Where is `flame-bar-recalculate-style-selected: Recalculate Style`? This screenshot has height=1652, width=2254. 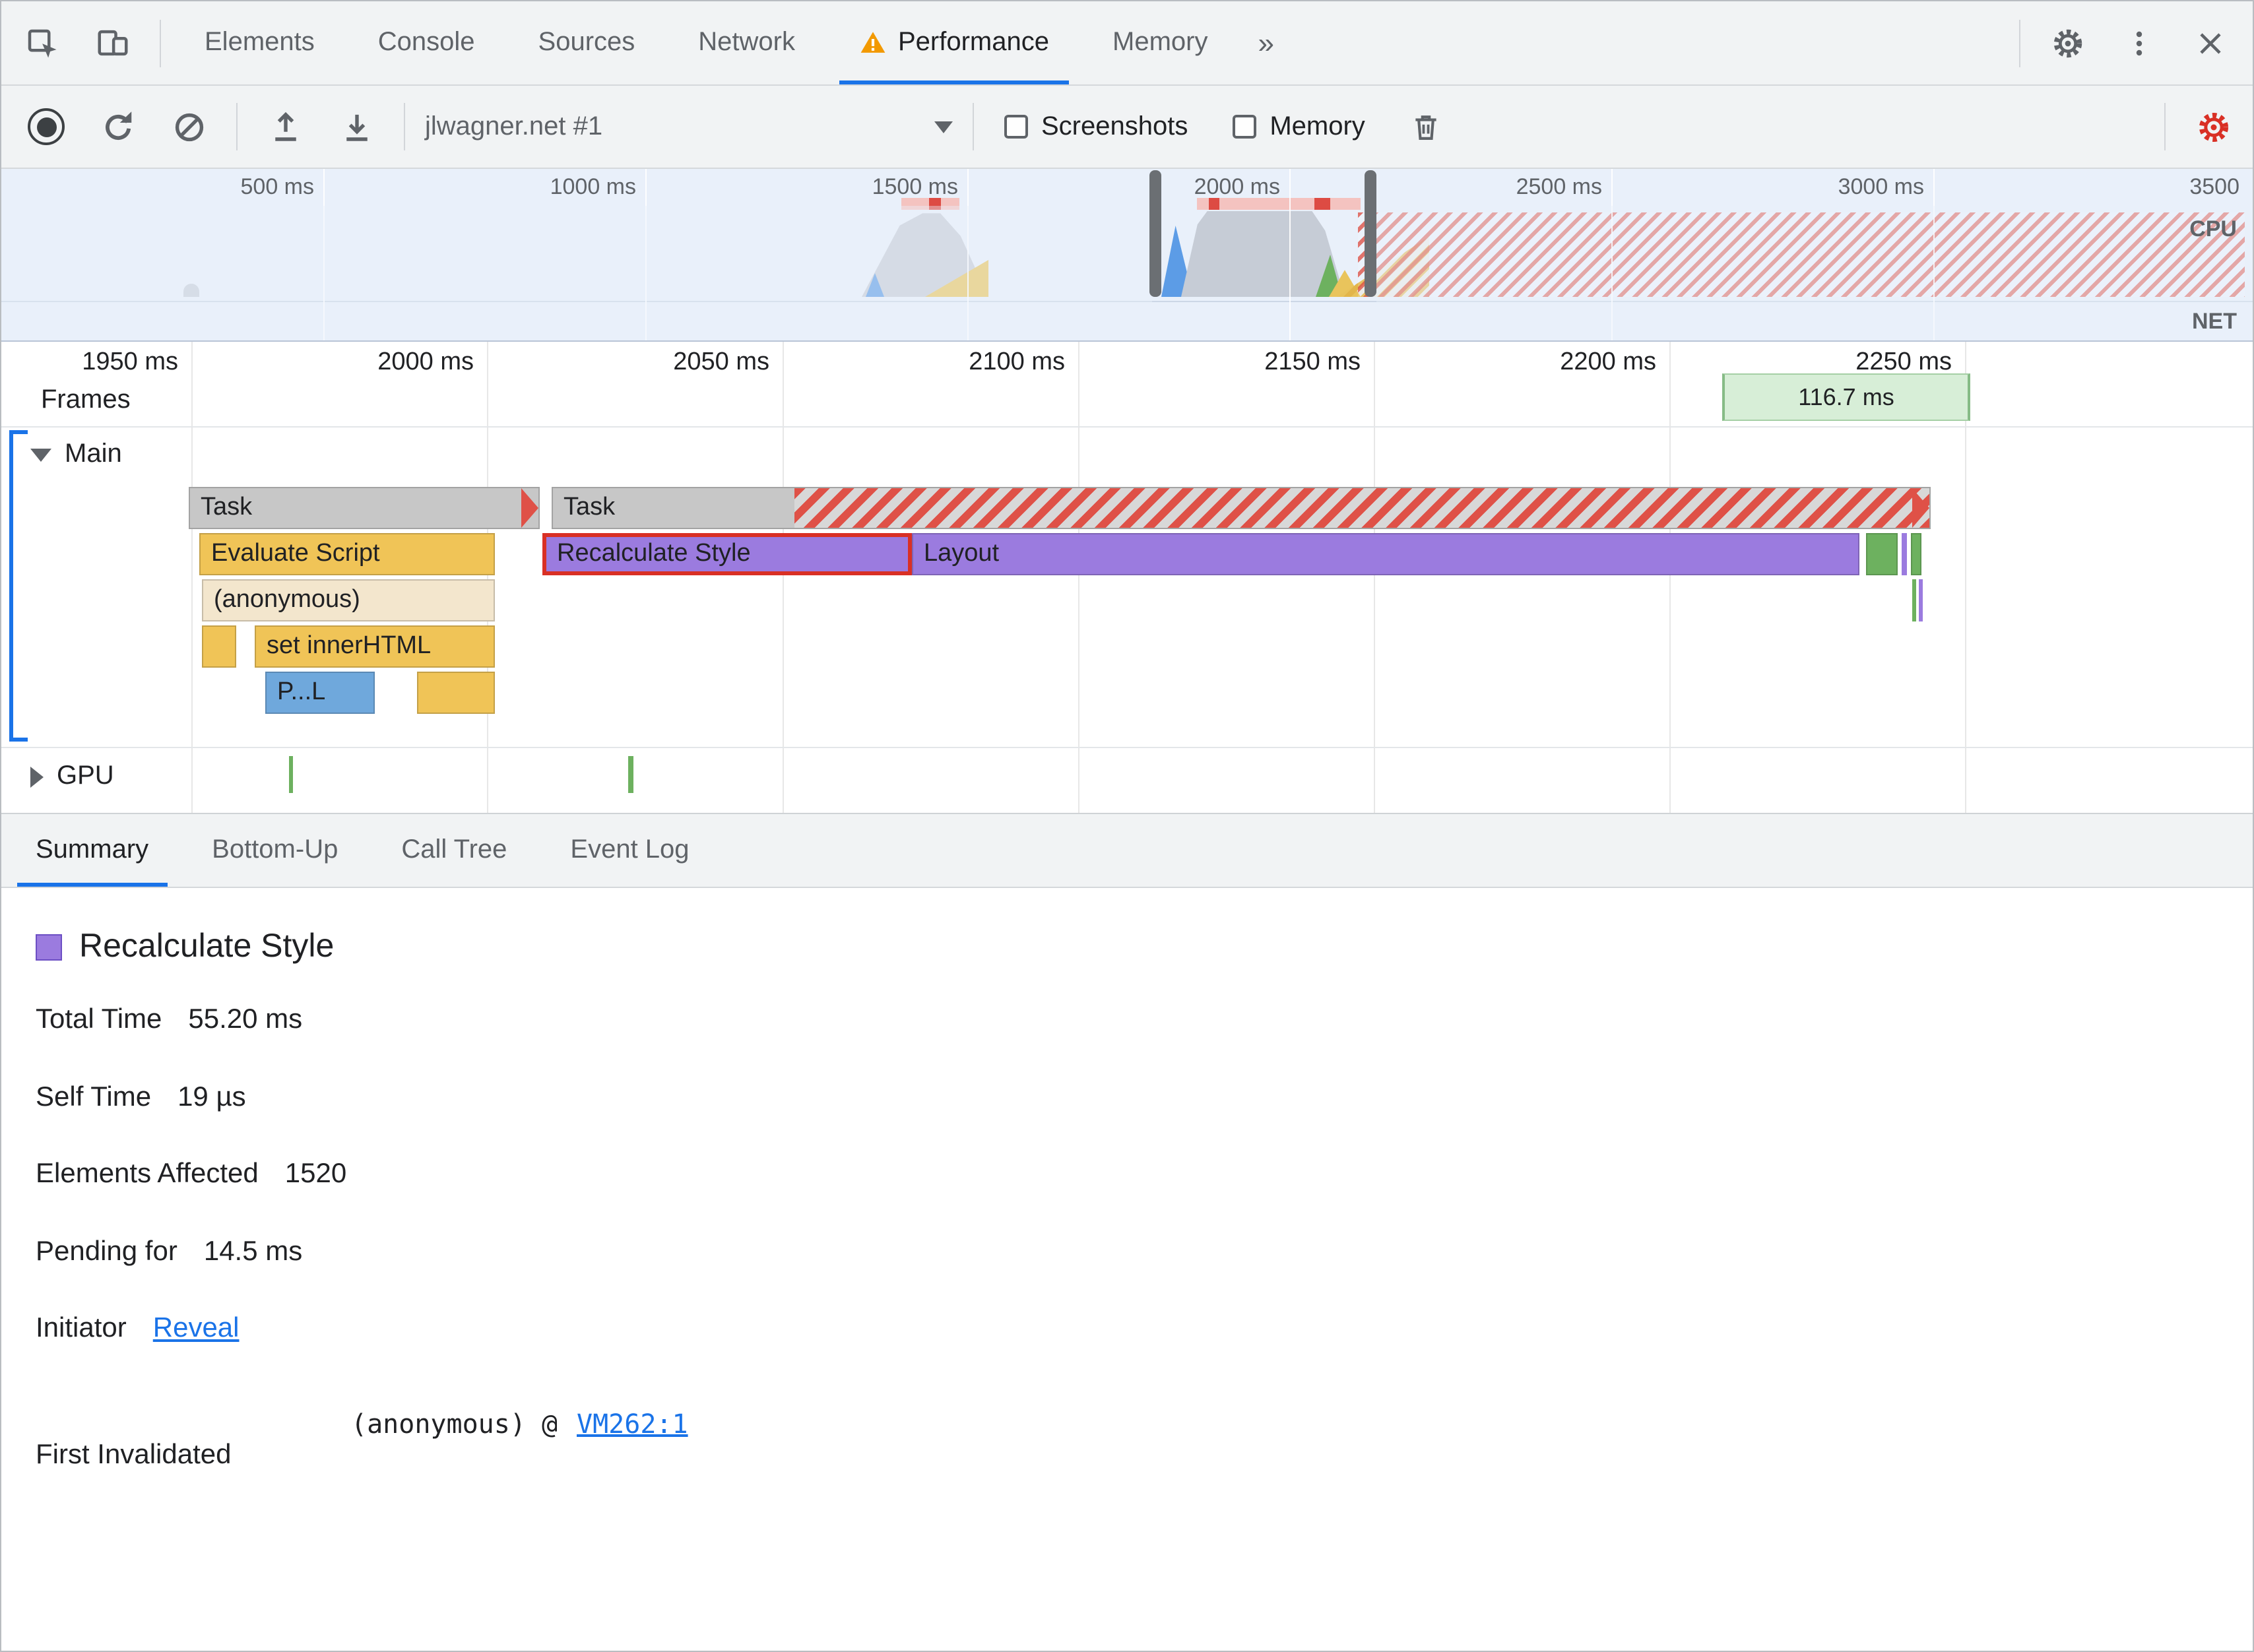 flame-bar-recalculate-style-selected: Recalculate Style is located at coordinates (727, 554).